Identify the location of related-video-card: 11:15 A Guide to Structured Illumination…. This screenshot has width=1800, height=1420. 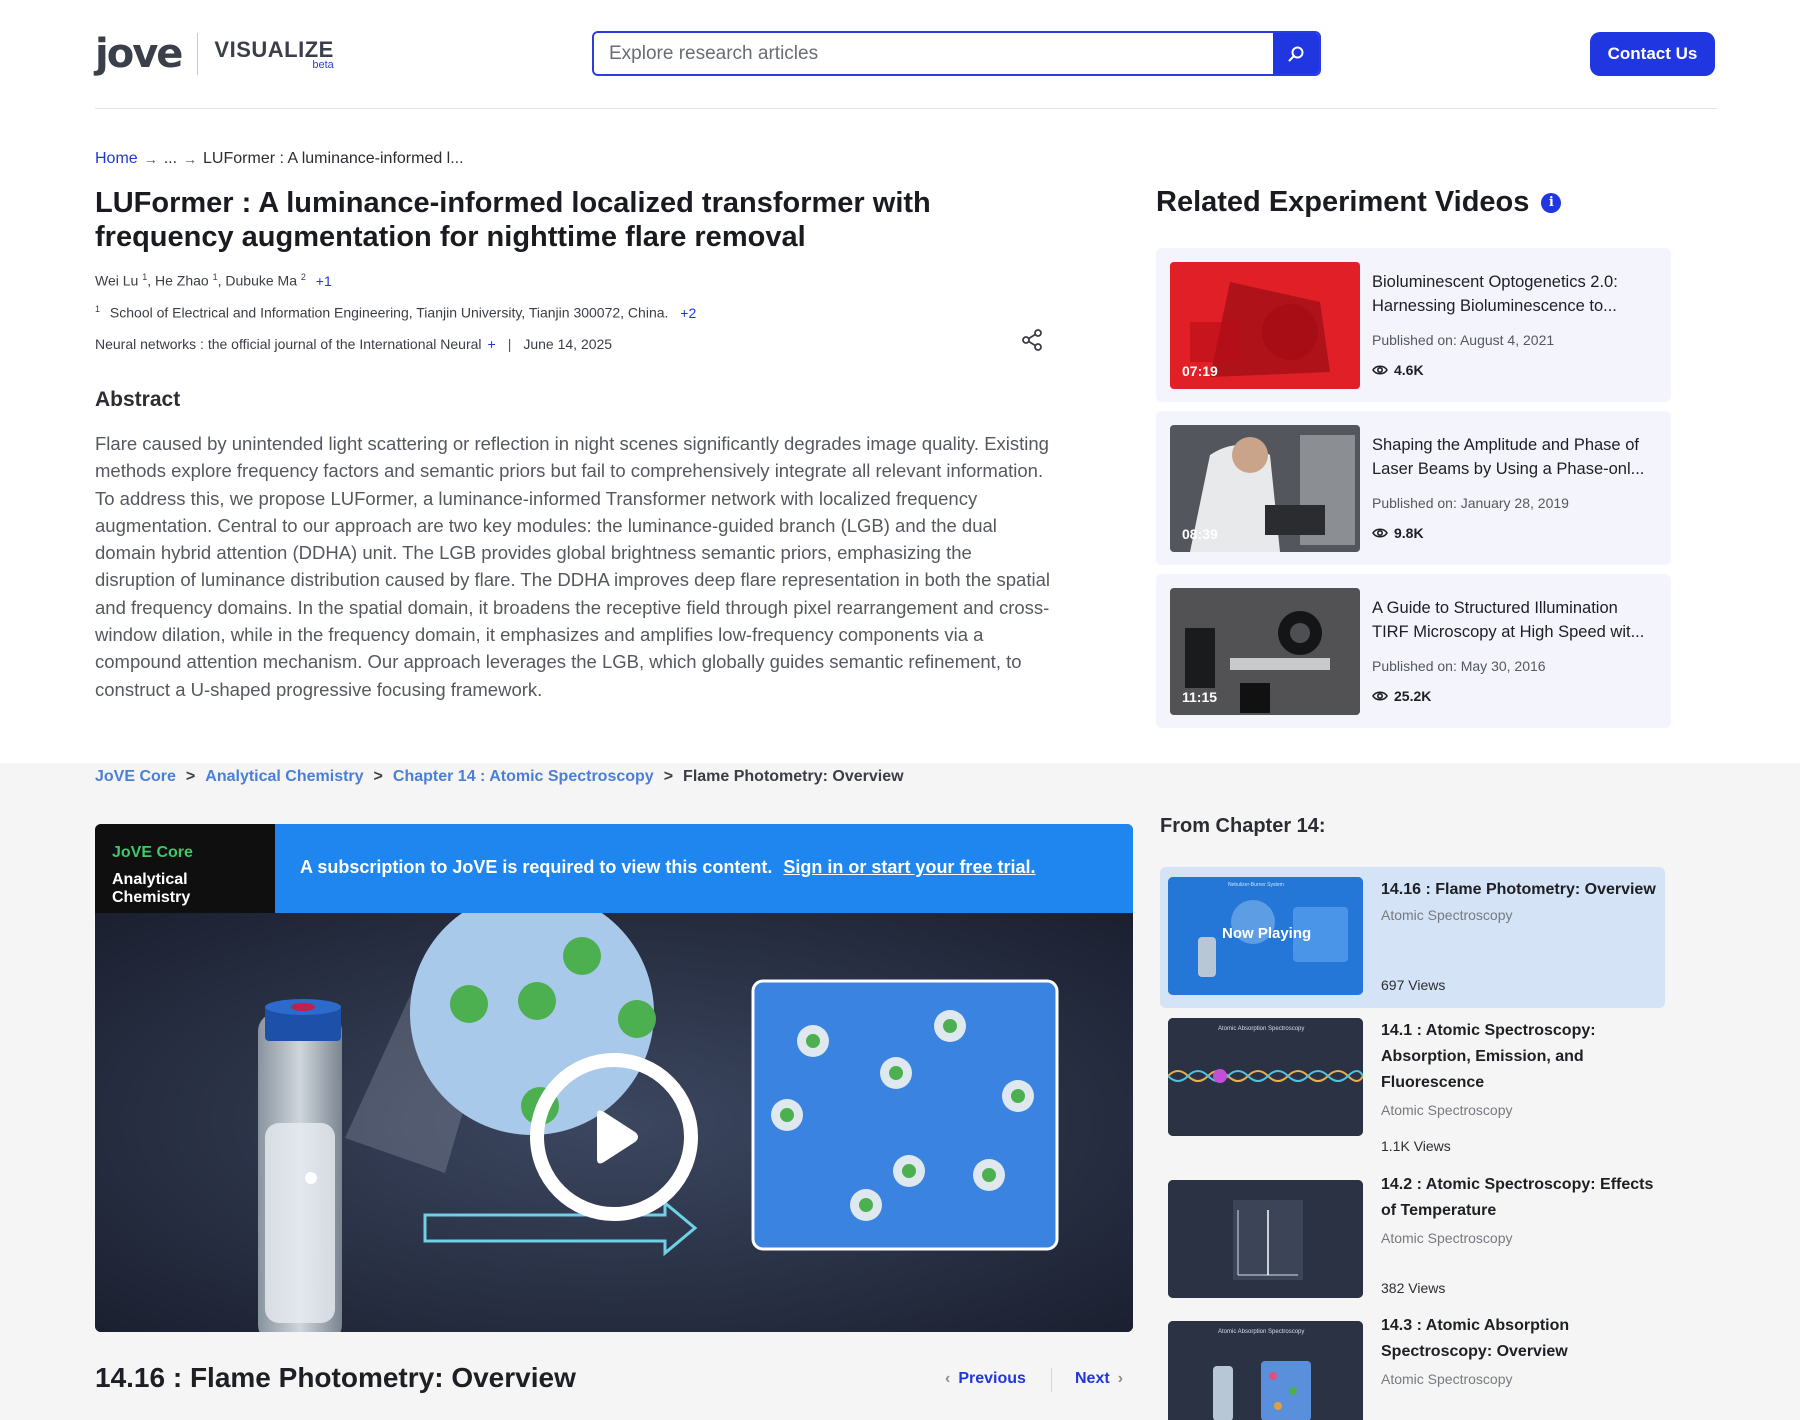
(1413, 651).